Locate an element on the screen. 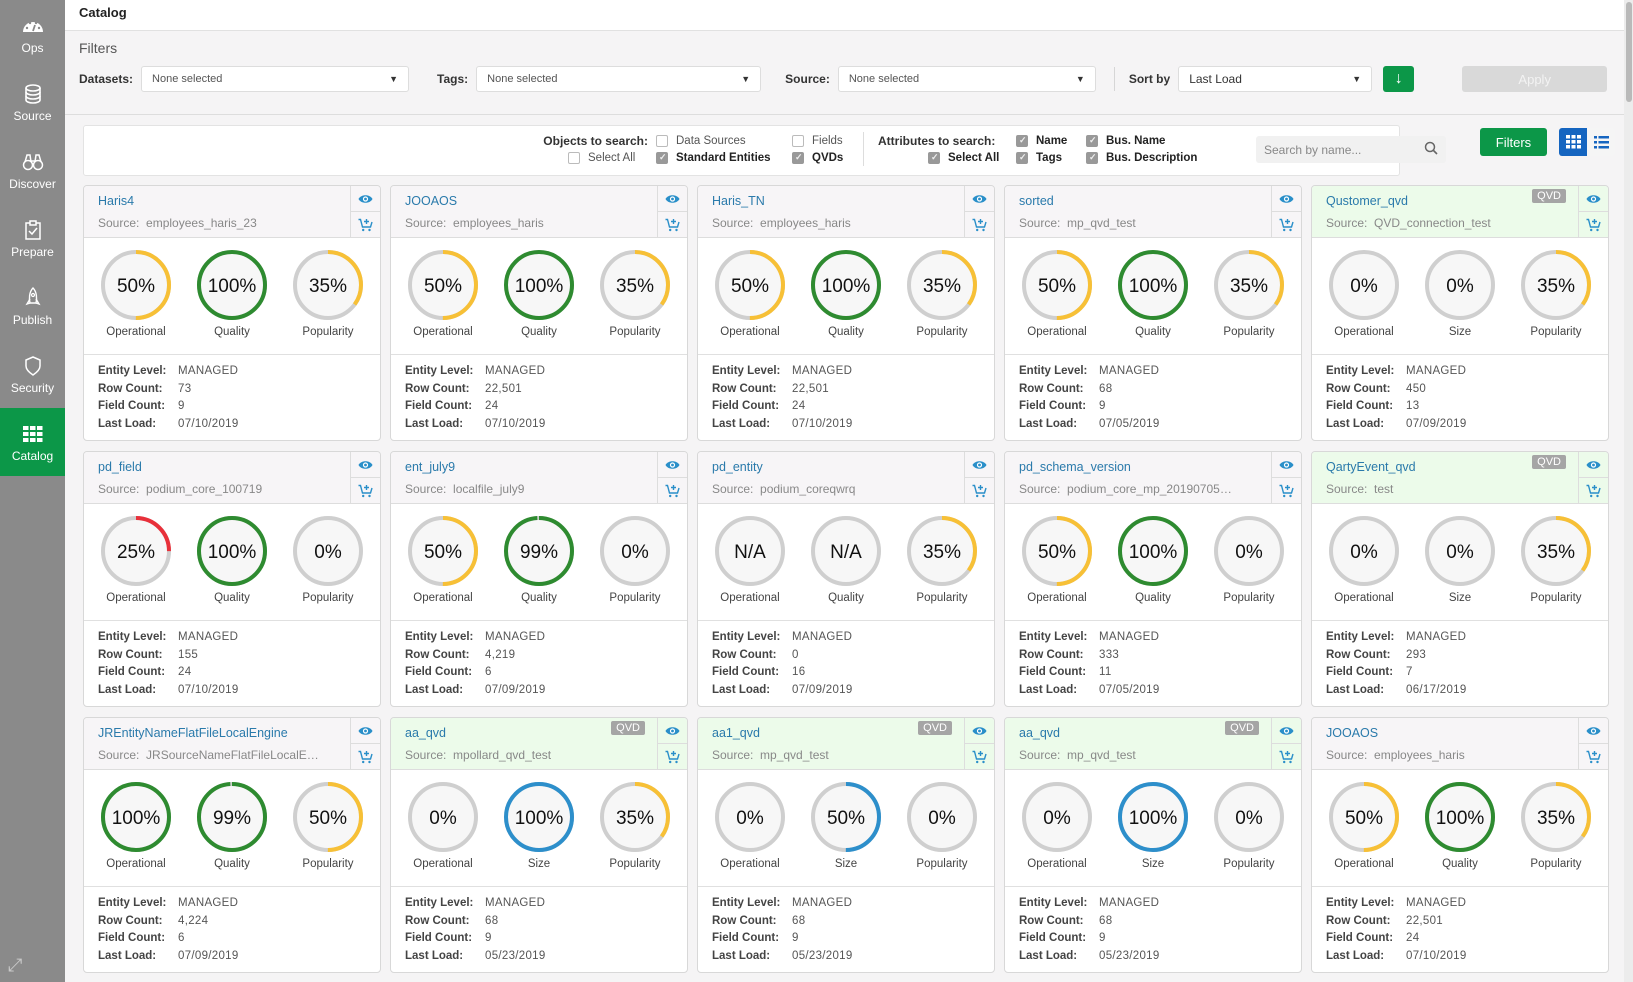  dashboard-icon is located at coordinates (33, 26).